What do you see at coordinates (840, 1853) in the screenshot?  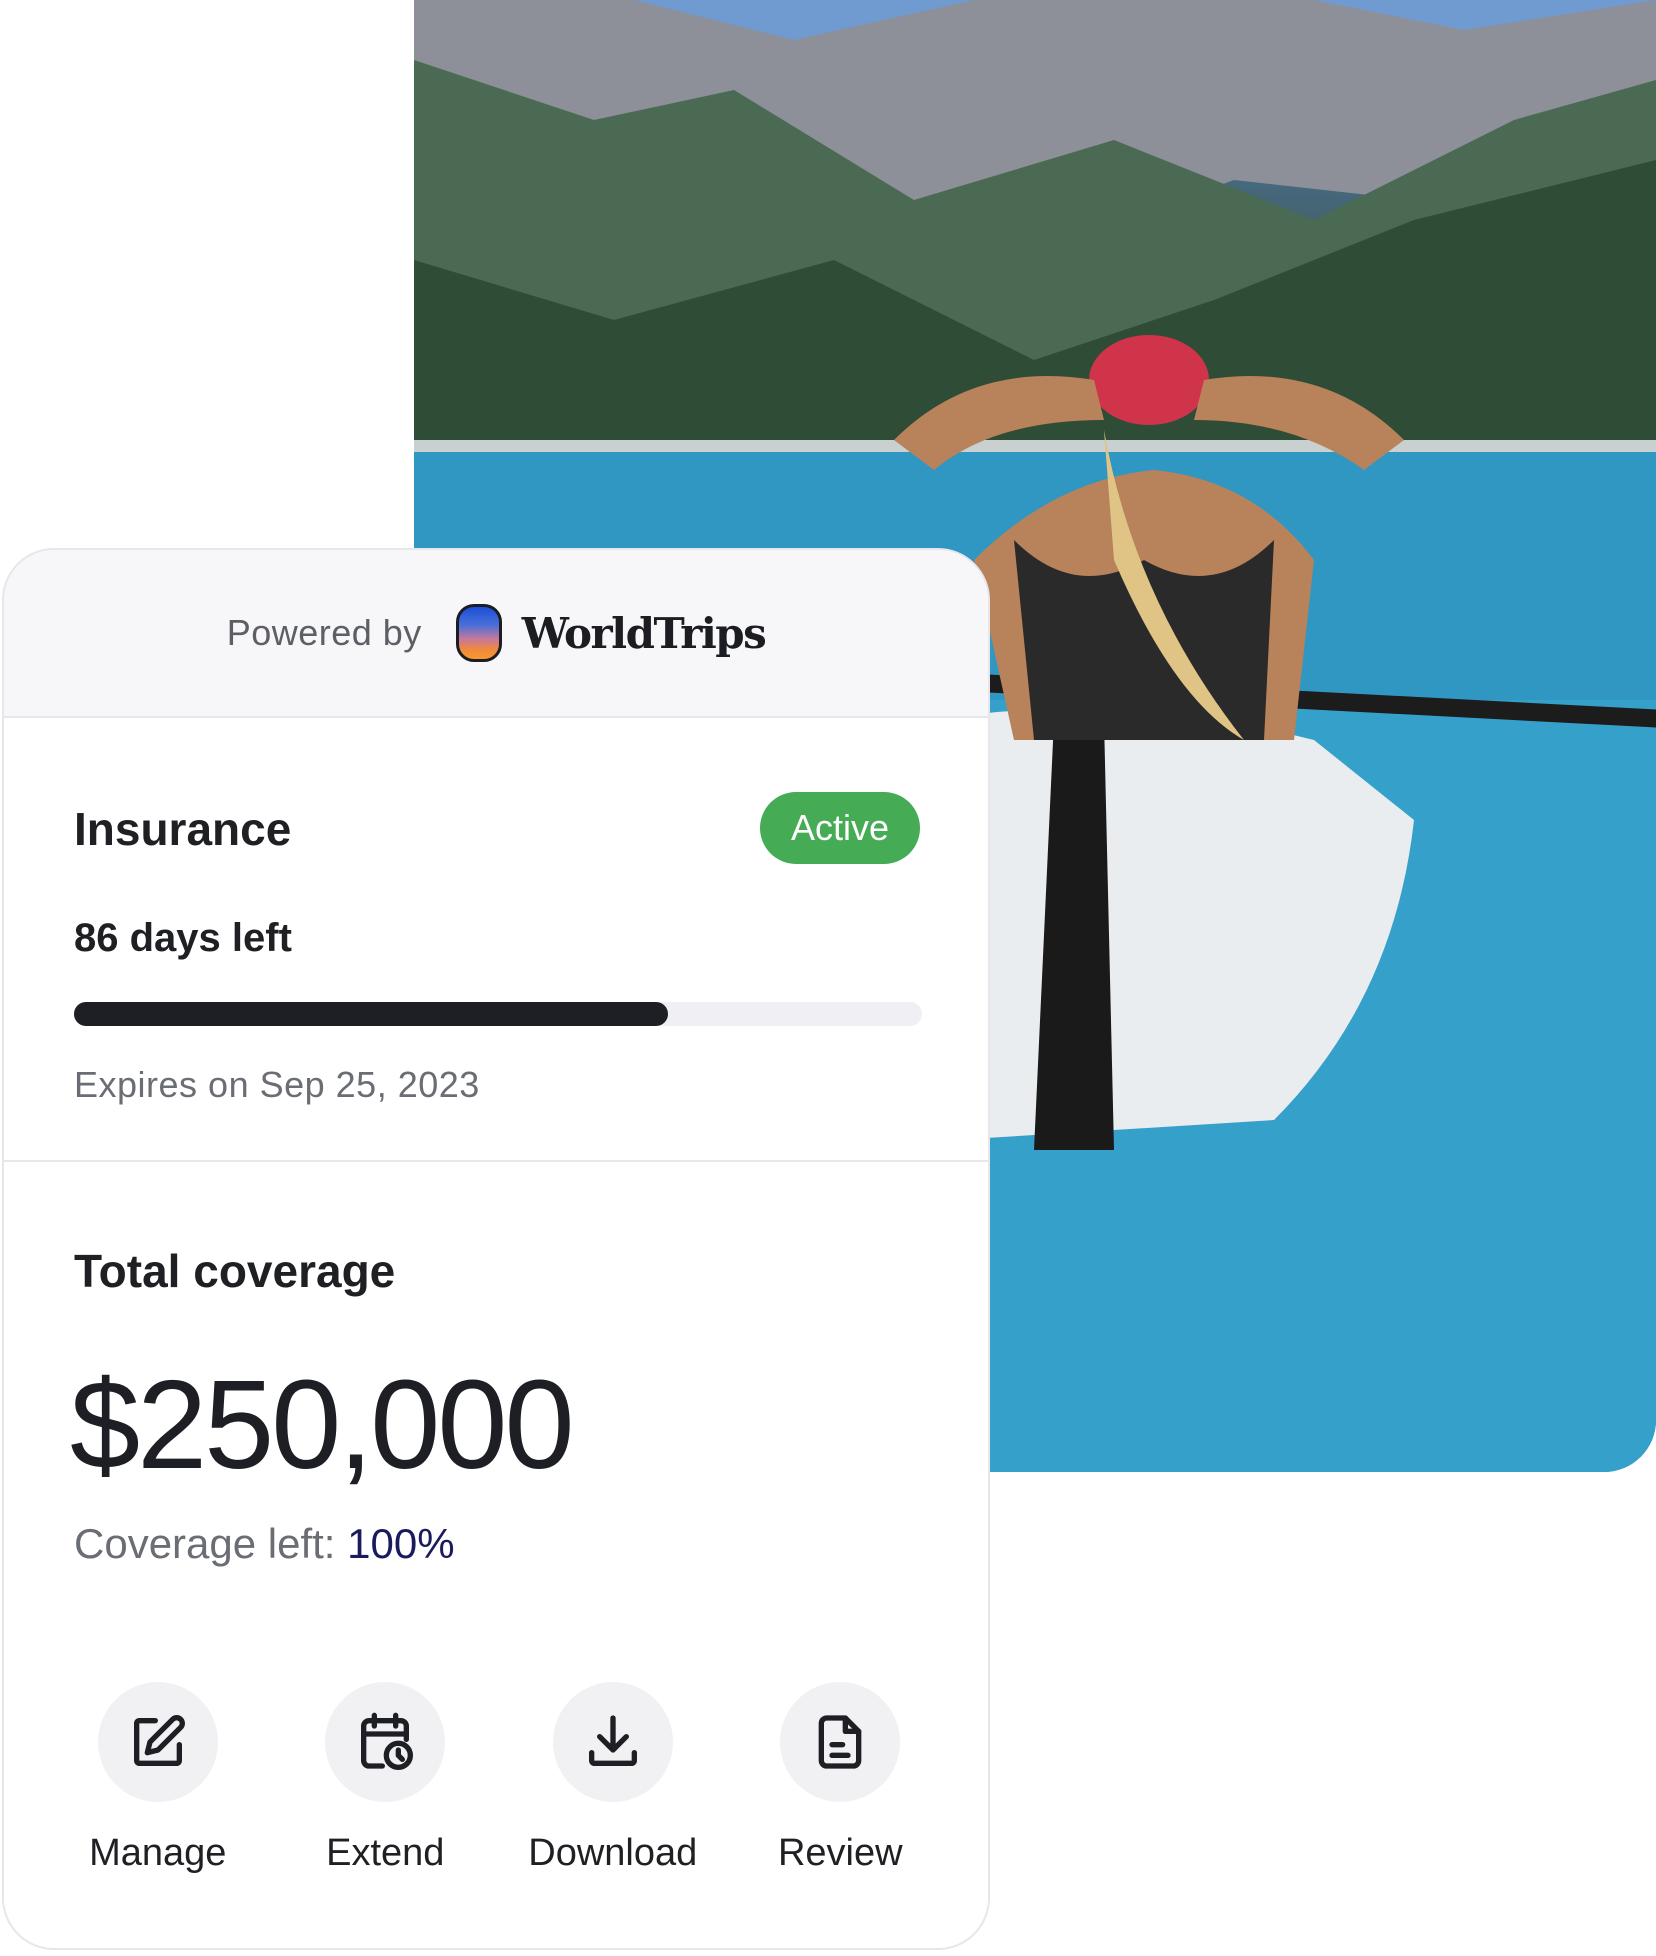 I see `review-button-label: Review` at bounding box center [840, 1853].